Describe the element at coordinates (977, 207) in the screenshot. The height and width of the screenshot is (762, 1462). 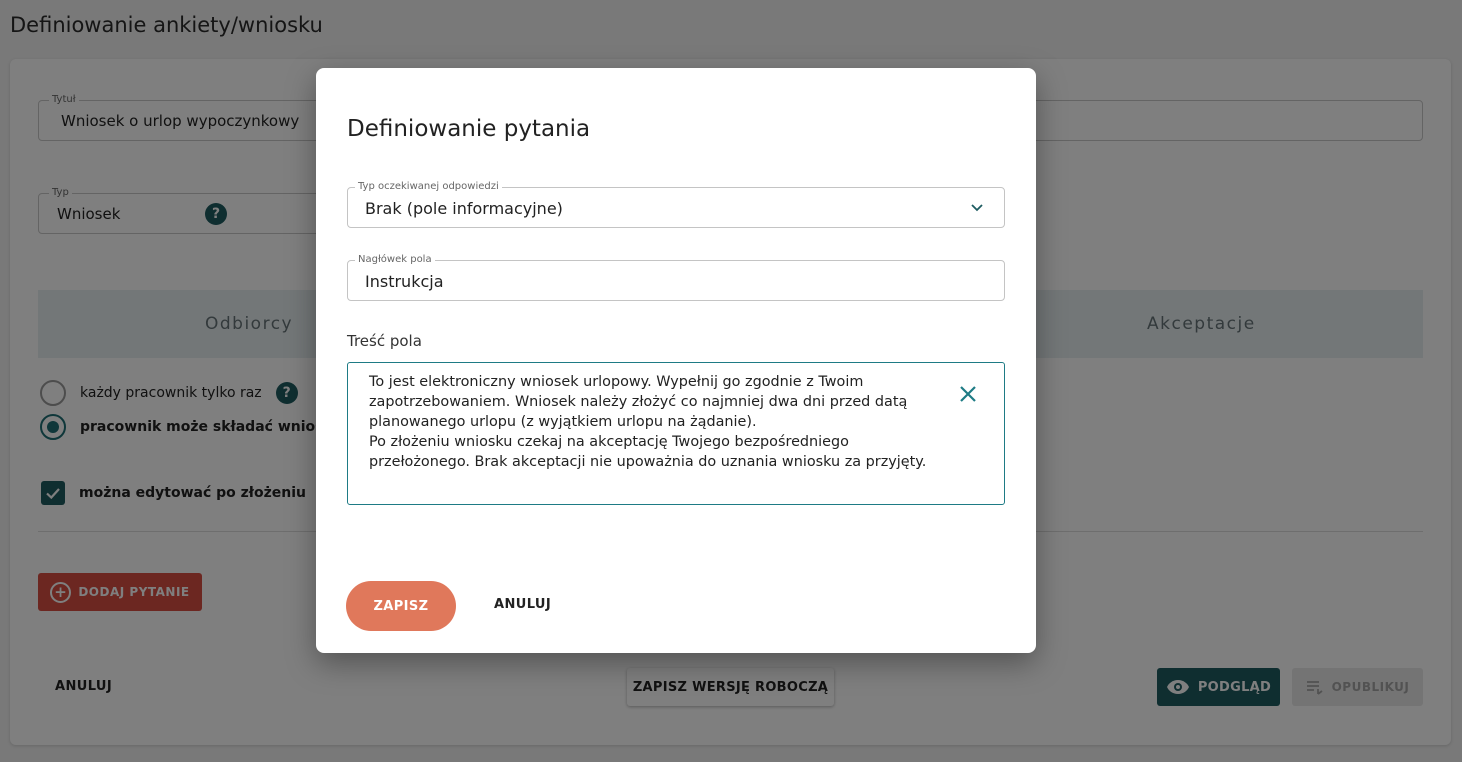
I see `chevron-down-icon` at that location.